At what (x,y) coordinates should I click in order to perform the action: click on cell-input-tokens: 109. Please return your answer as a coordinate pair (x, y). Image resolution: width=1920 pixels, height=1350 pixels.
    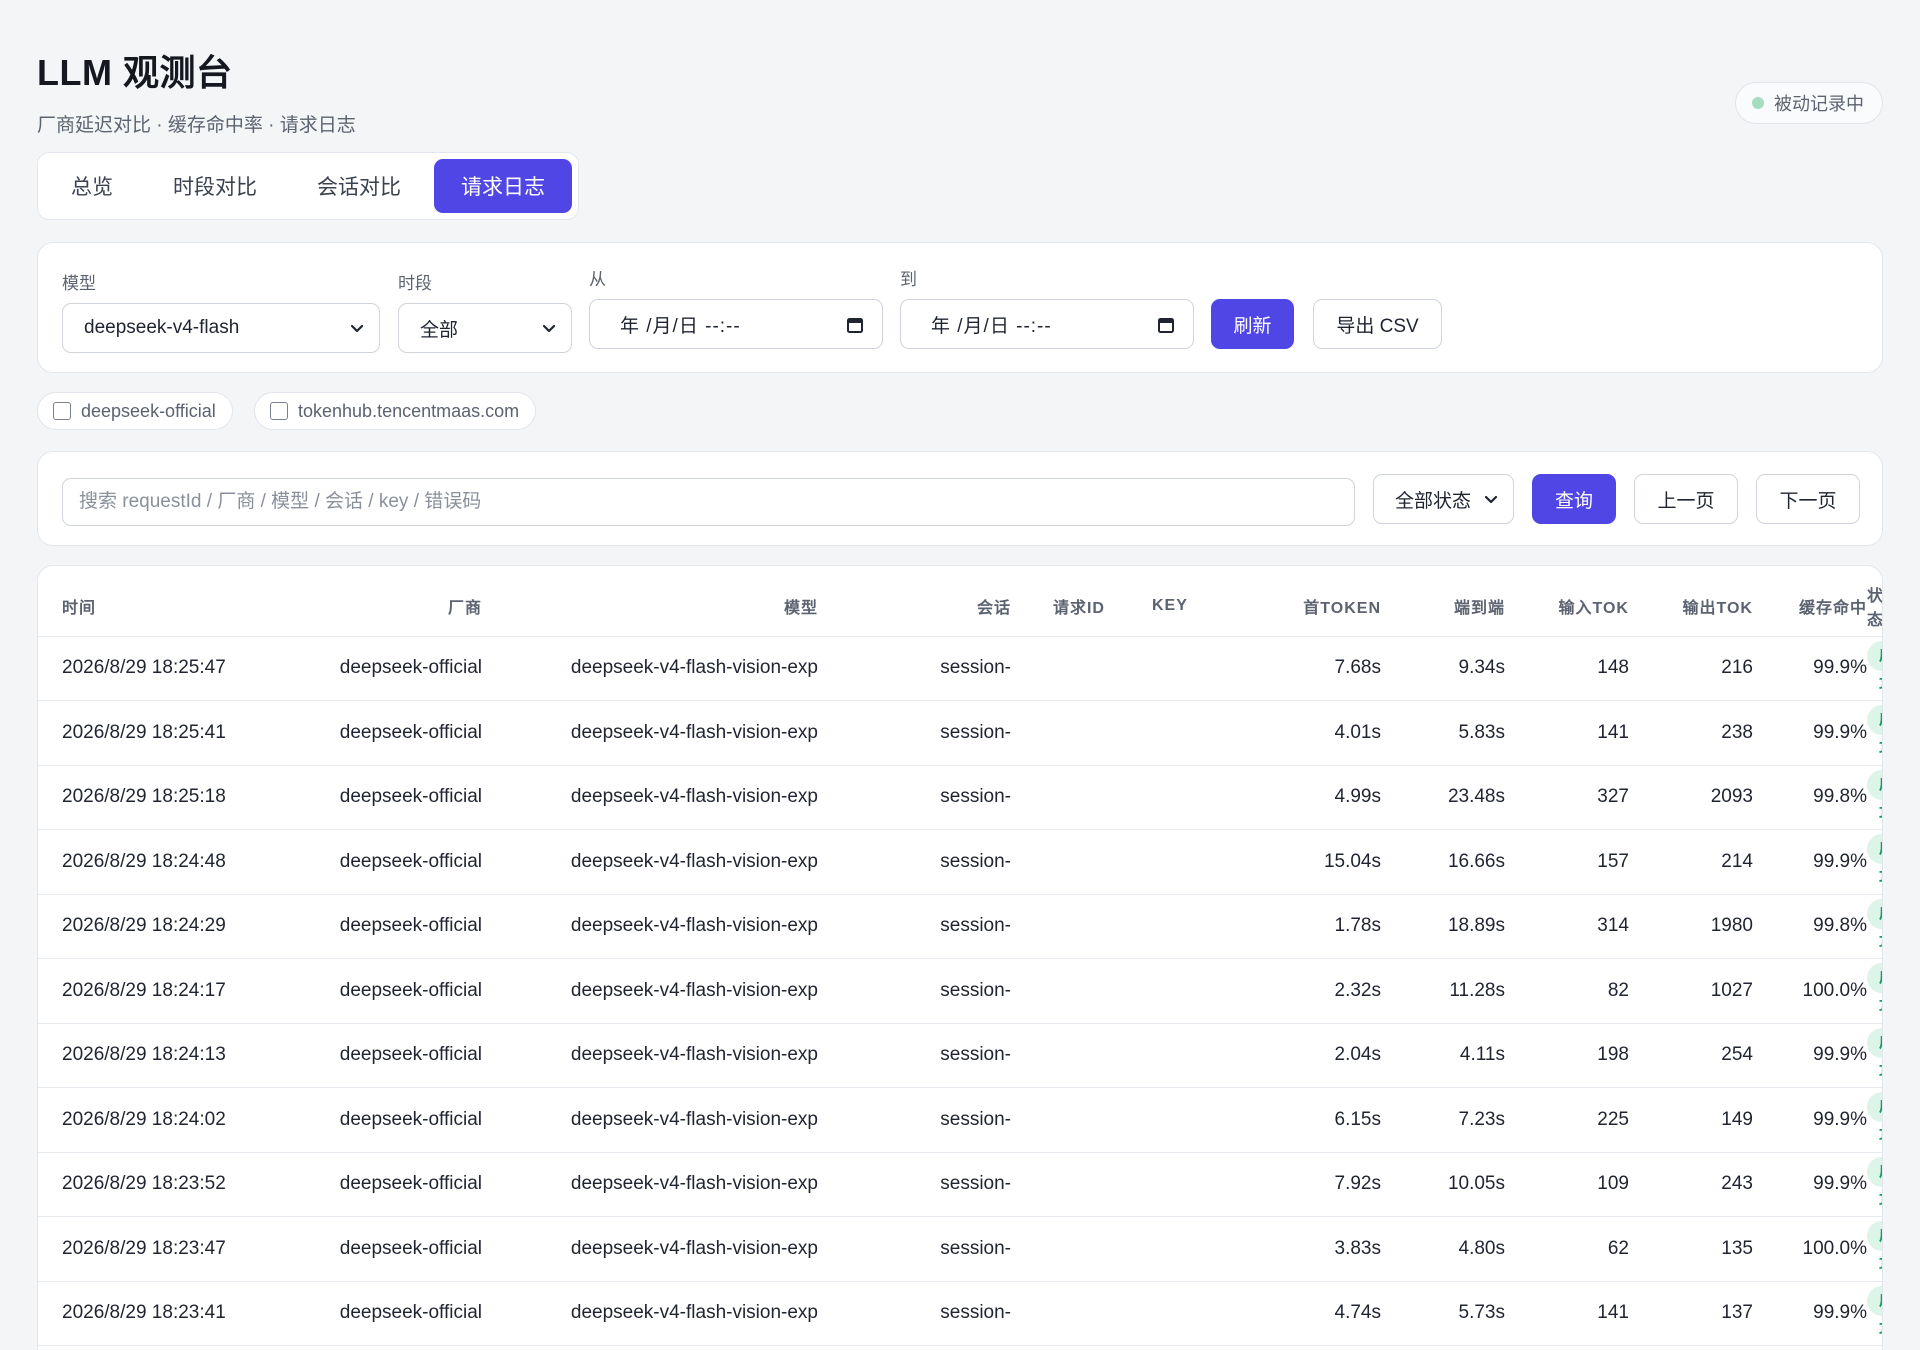
    Looking at the image, I should click on (1567, 1184).